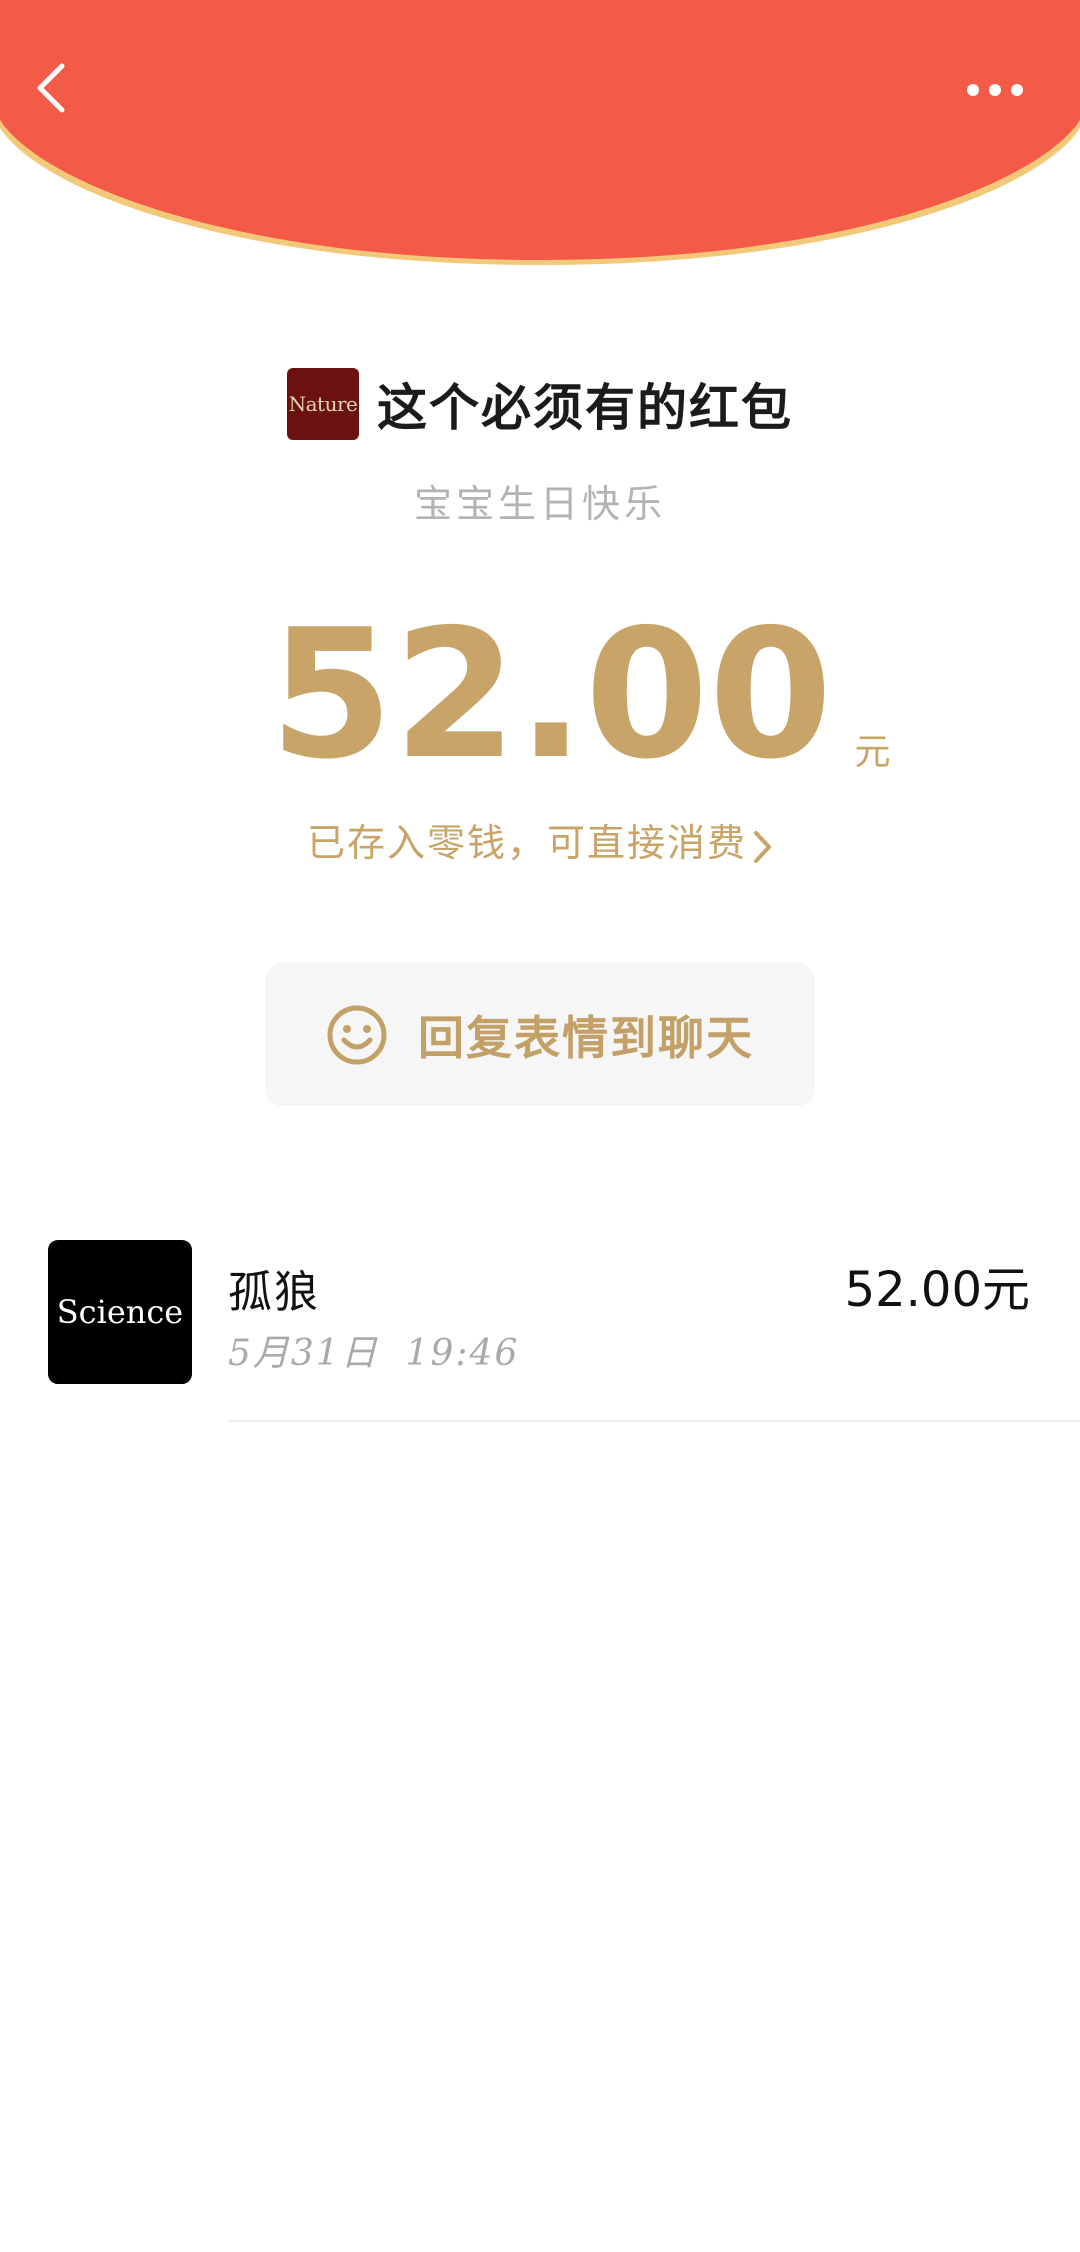  I want to click on envelope-title: 这个必须有的红包, so click(585, 407).